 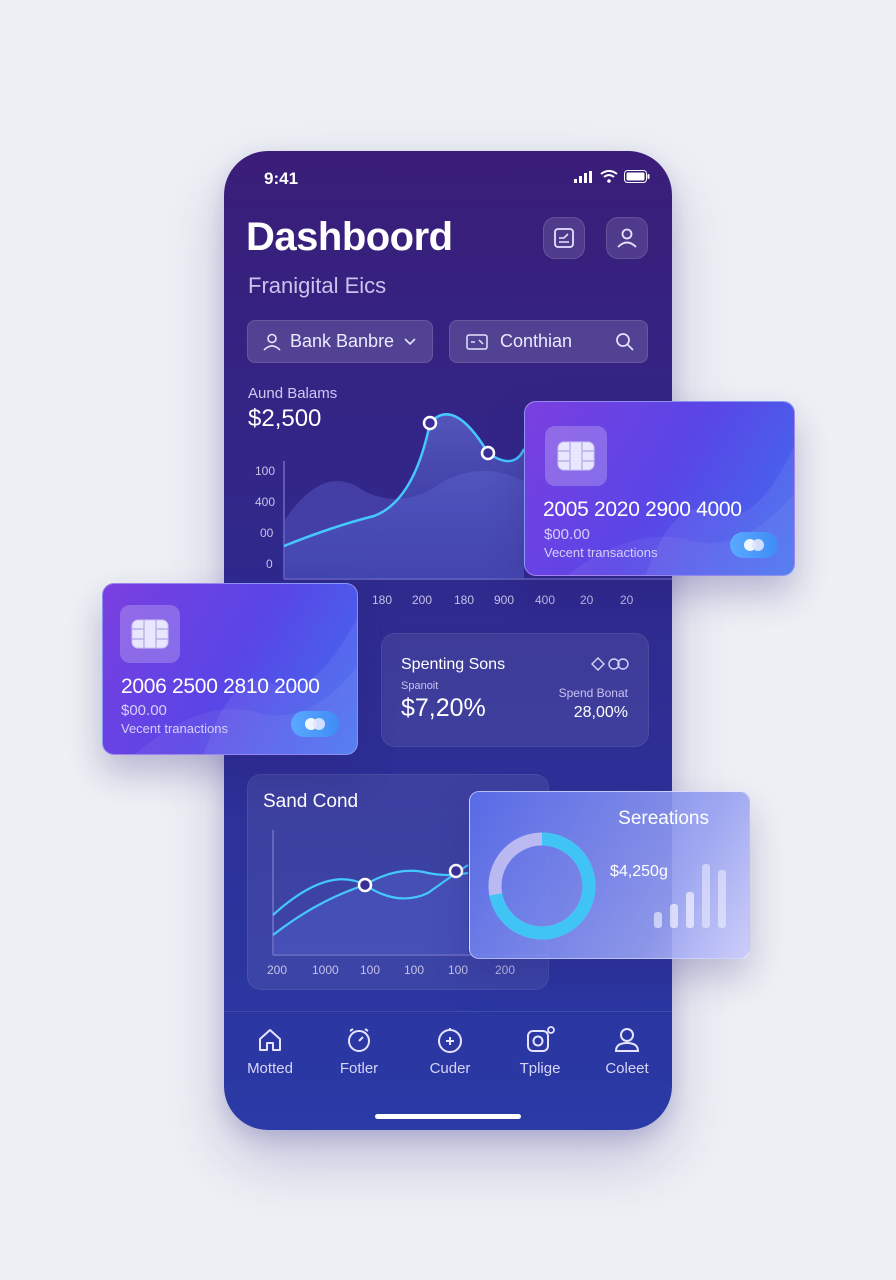 I want to click on search-icon, so click(x=625, y=341).